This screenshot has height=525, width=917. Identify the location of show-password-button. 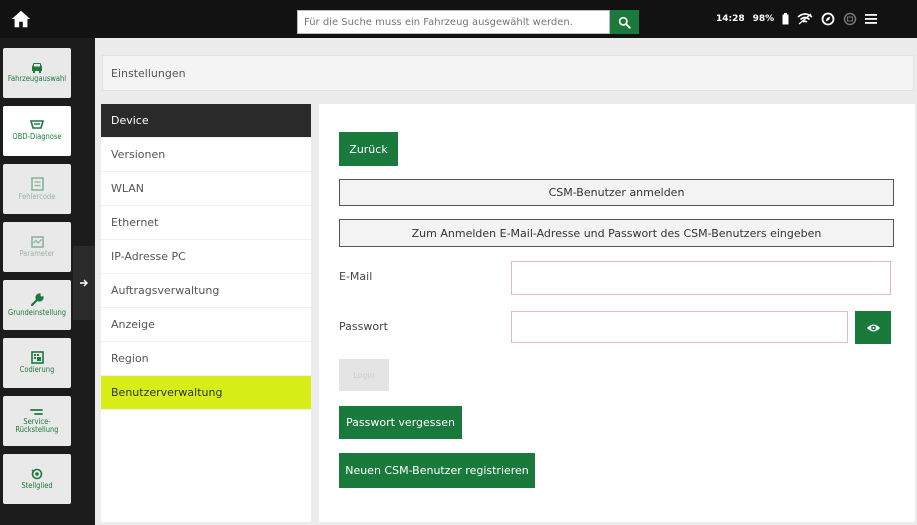
(873, 327).